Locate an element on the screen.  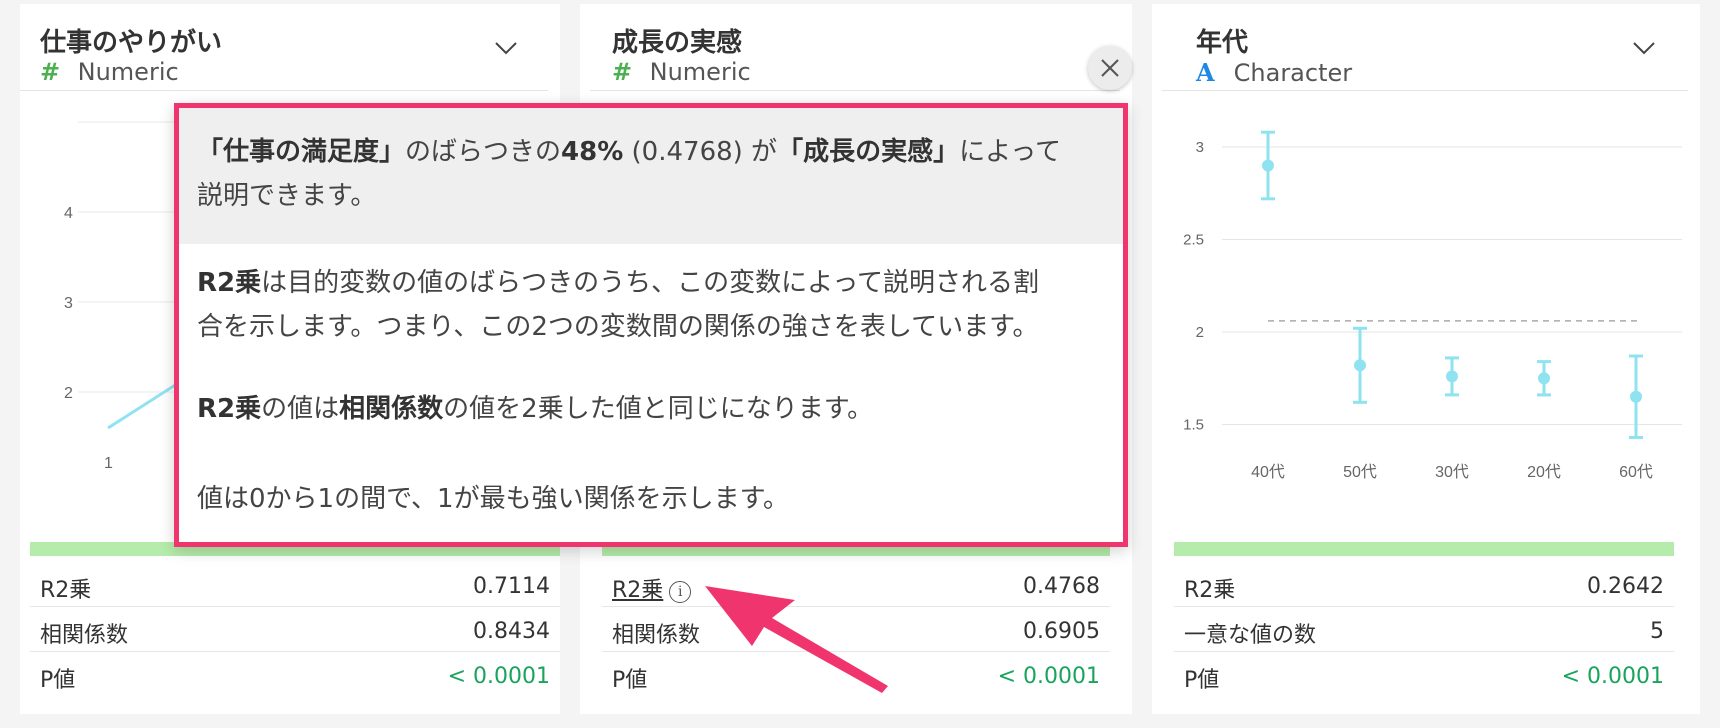
explanatory-variable: 「成長の実感」 is located at coordinates (868, 152).